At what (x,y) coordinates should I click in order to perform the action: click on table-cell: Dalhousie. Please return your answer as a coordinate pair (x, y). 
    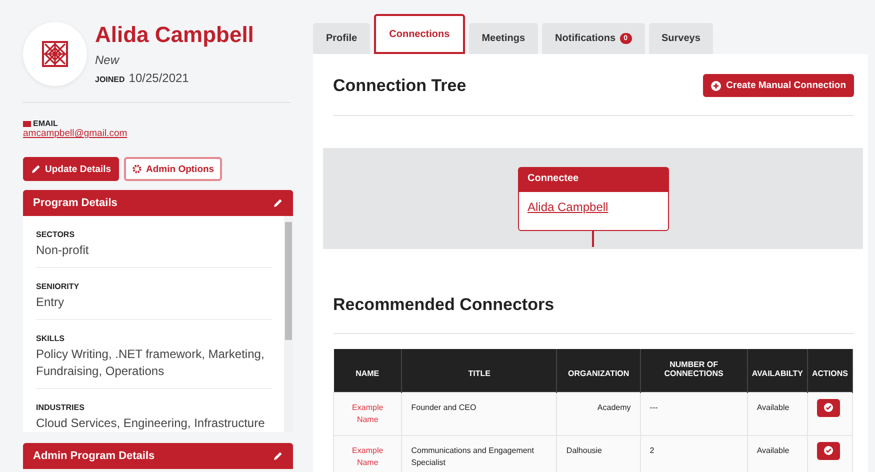
    Looking at the image, I should click on (598, 453).